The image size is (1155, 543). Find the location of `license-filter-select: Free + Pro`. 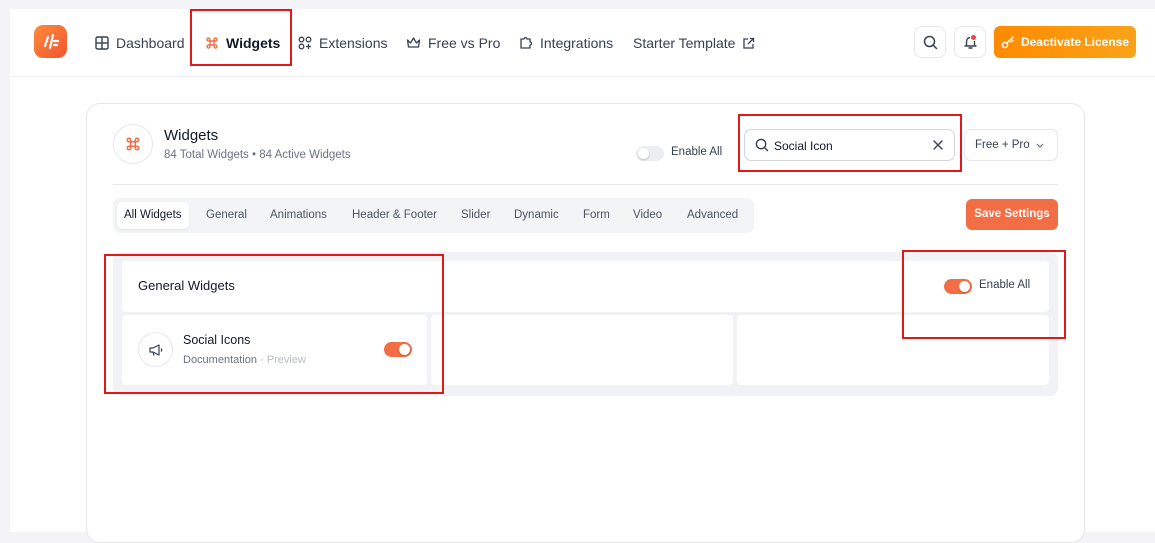

license-filter-select: Free + Pro is located at coordinates (1011, 145).